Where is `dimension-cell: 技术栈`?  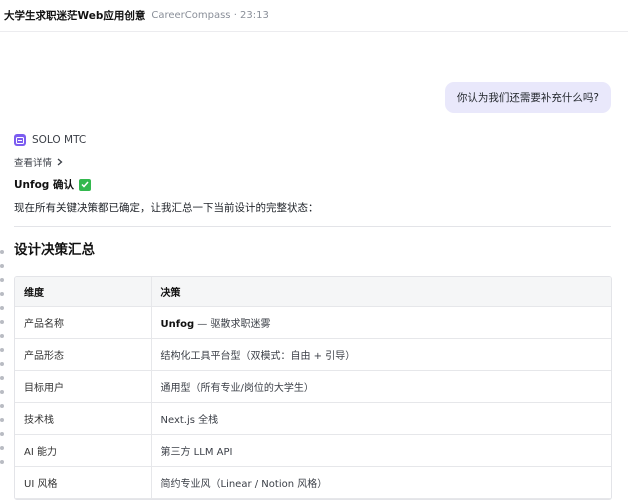 dimension-cell: 技术栈 is located at coordinates (83, 418).